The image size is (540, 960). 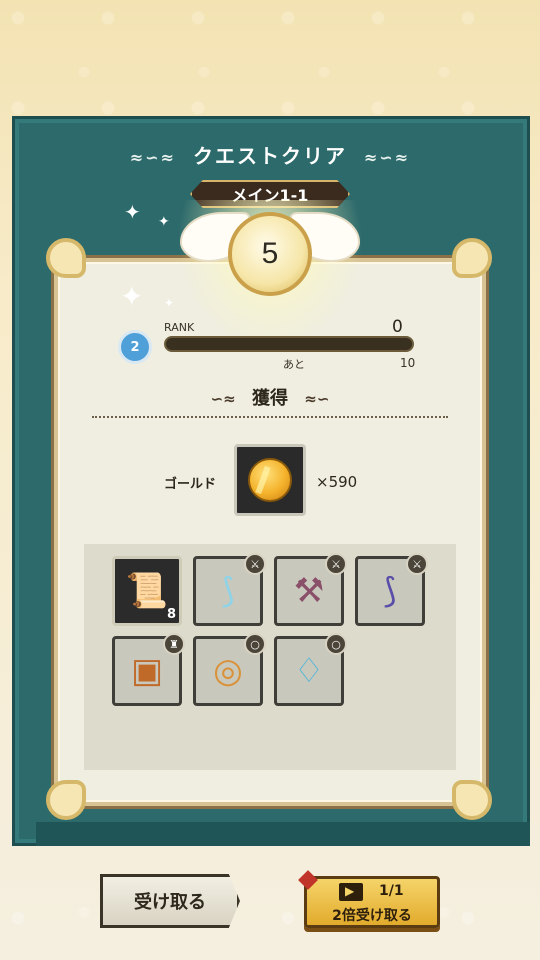 What do you see at coordinates (174, 644) in the screenshot?
I see `armor-type-icon: ♜` at bounding box center [174, 644].